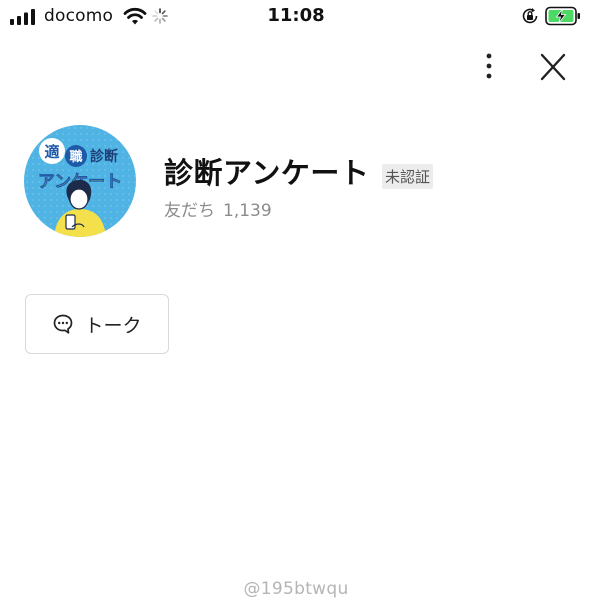 The height and width of the screenshot is (600, 592). Describe the element at coordinates (75, 157) in the screenshot. I see `avatar-text-tekishoku-2: 職` at that location.